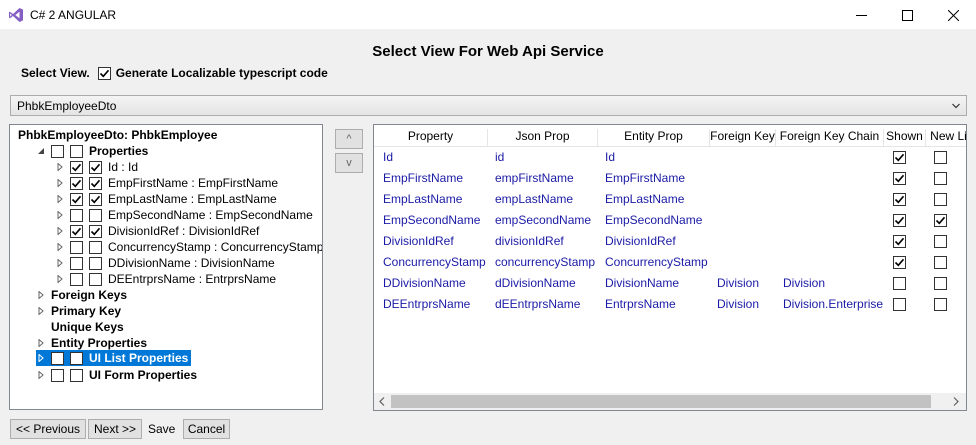  I want to click on localizable-checkbox, so click(104, 73).